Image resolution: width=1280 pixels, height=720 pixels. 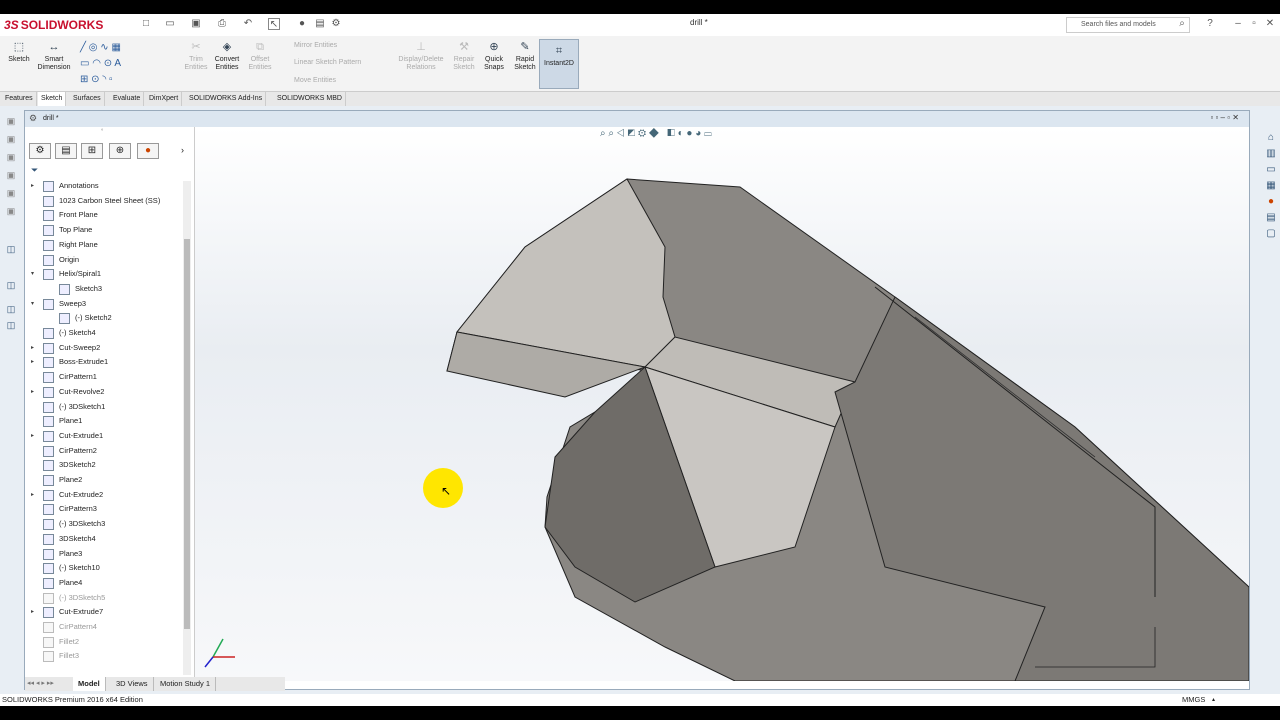 What do you see at coordinates (87, 99) in the screenshot?
I see `tab-surfaces: Surfaces` at bounding box center [87, 99].